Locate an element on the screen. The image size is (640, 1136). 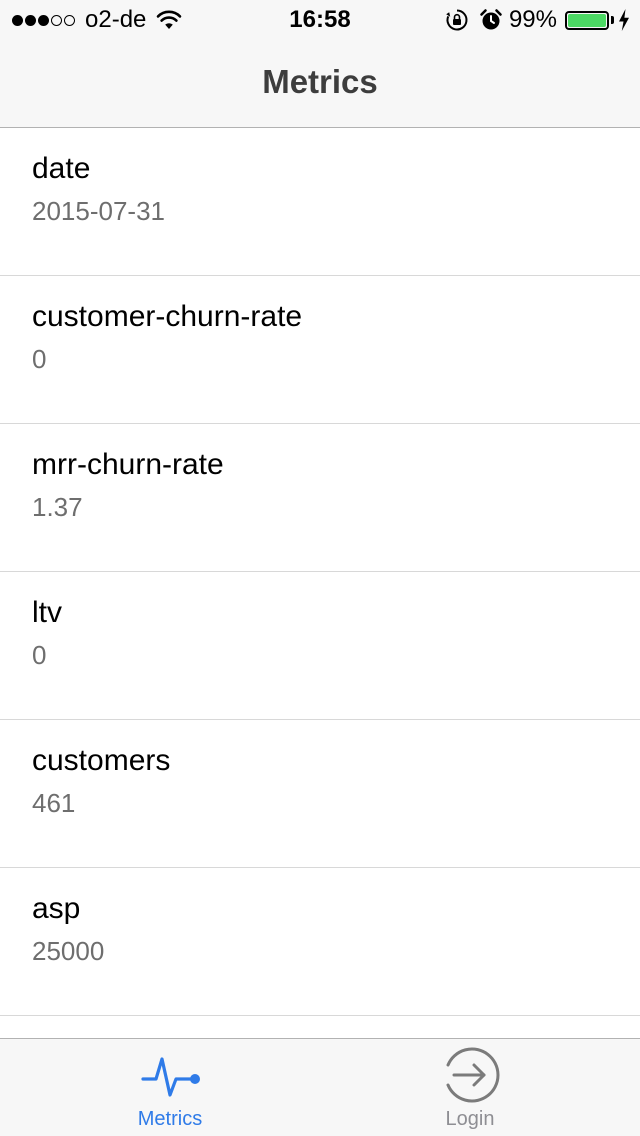
status-left: o2-de is located at coordinates (97, 20).